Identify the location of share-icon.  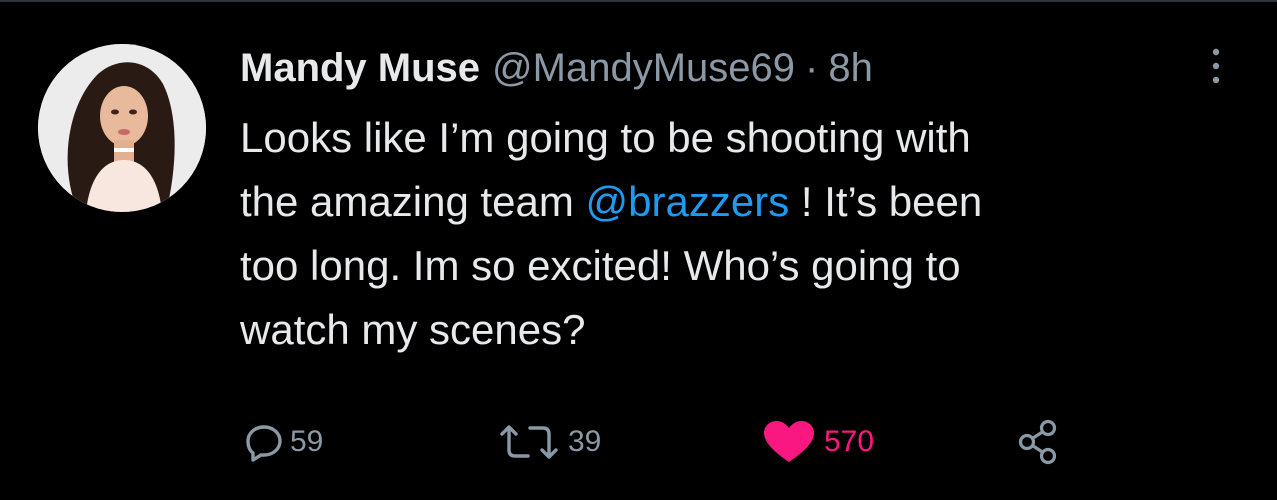
(1037, 442).